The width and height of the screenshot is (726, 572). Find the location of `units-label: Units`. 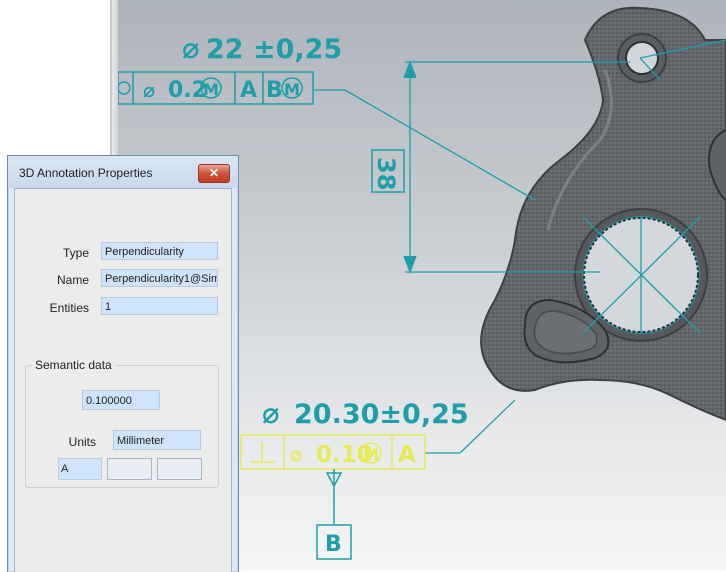

units-label: Units is located at coordinates (82, 442).